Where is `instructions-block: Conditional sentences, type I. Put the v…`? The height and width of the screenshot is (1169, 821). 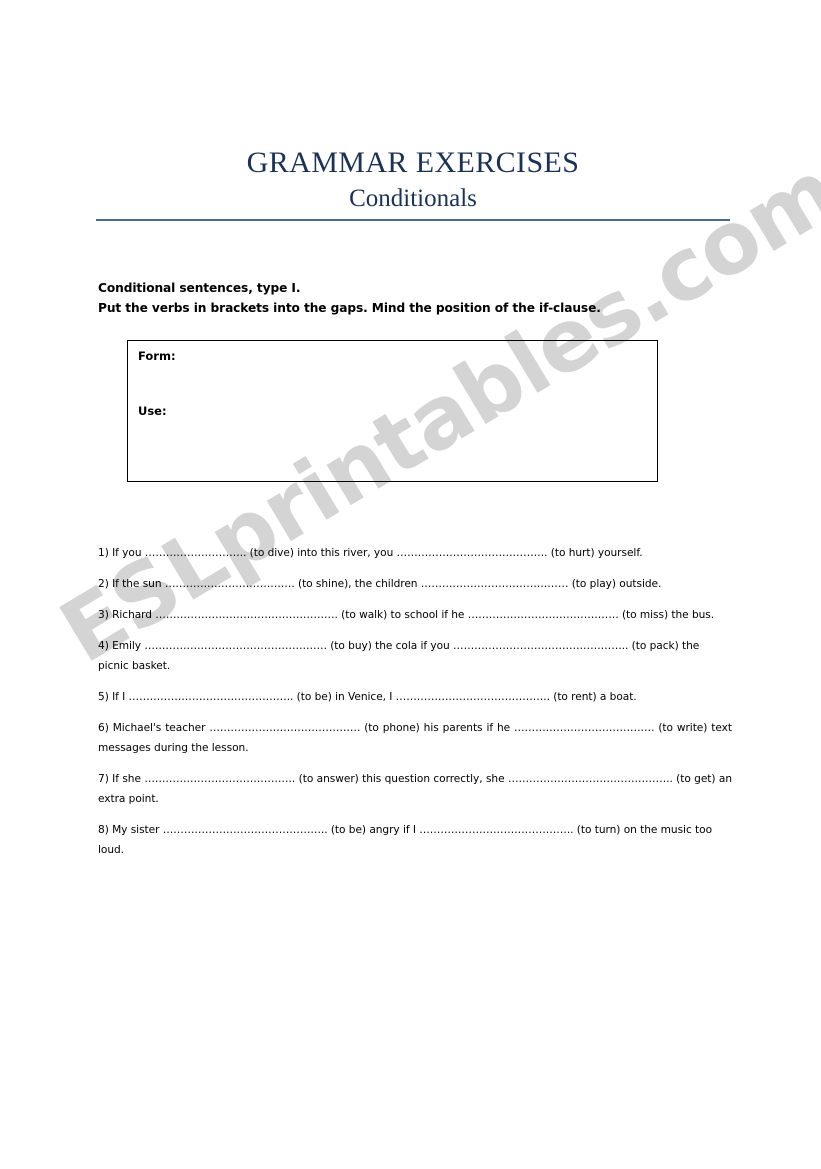 instructions-block: Conditional sentences, type I. Put the v… is located at coordinates (418, 298).